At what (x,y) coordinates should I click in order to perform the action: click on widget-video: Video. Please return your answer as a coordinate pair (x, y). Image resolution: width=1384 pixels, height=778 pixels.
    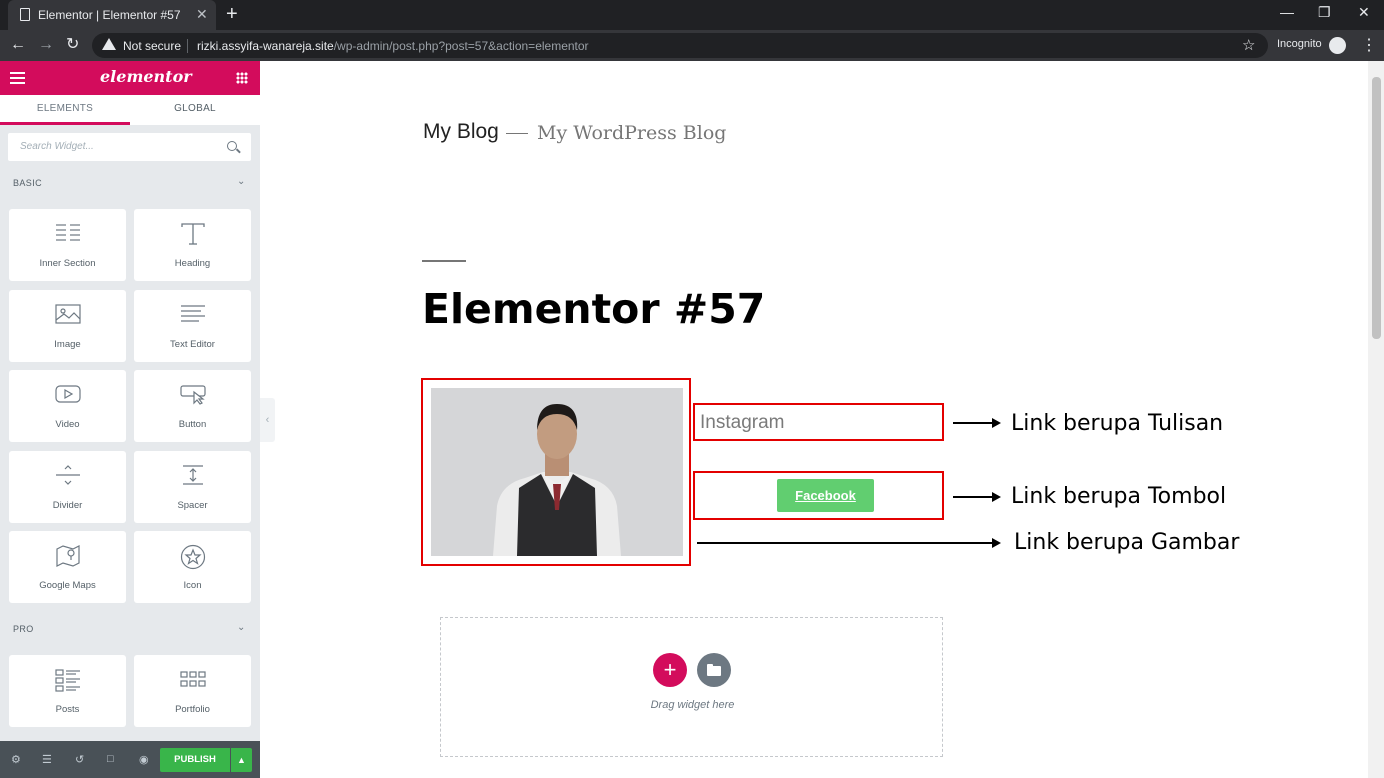
    Looking at the image, I should click on (67, 406).